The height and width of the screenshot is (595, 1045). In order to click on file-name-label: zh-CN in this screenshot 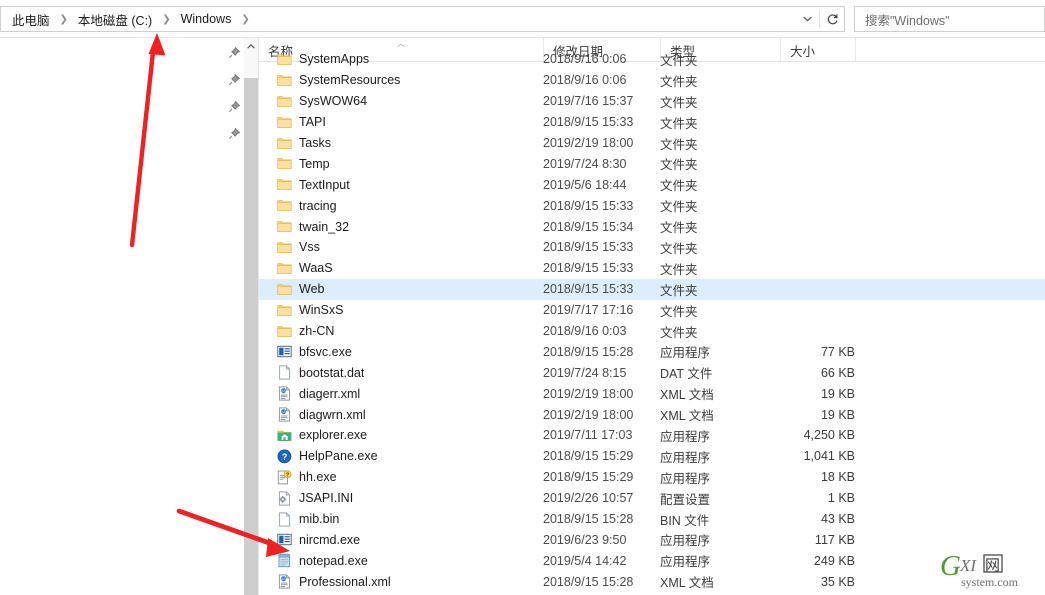, I will do `click(317, 331)`.